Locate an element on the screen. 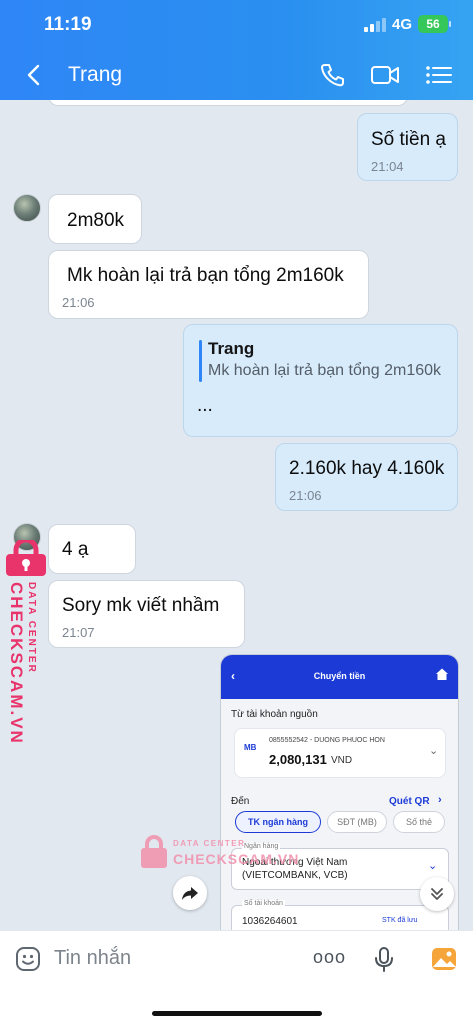 The height and width of the screenshot is (1024, 473). video-camera-icon is located at coordinates (385, 75).